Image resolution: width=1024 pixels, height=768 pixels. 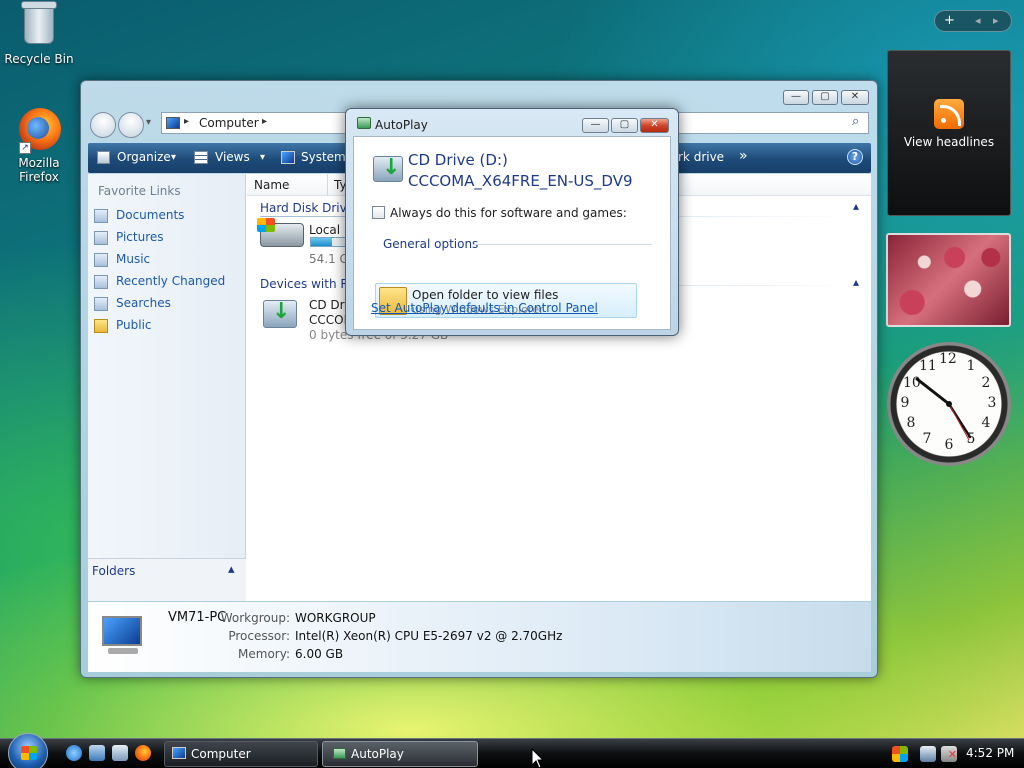 What do you see at coordinates (327, 185) in the screenshot?
I see `column-divider` at bounding box center [327, 185].